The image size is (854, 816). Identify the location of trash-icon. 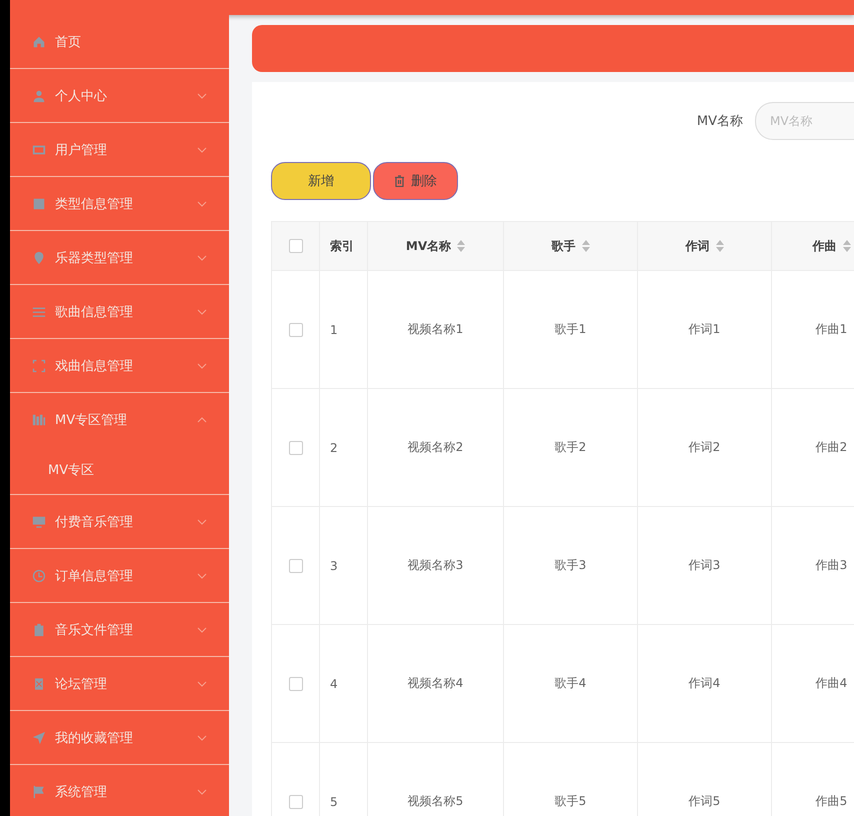
(399, 181).